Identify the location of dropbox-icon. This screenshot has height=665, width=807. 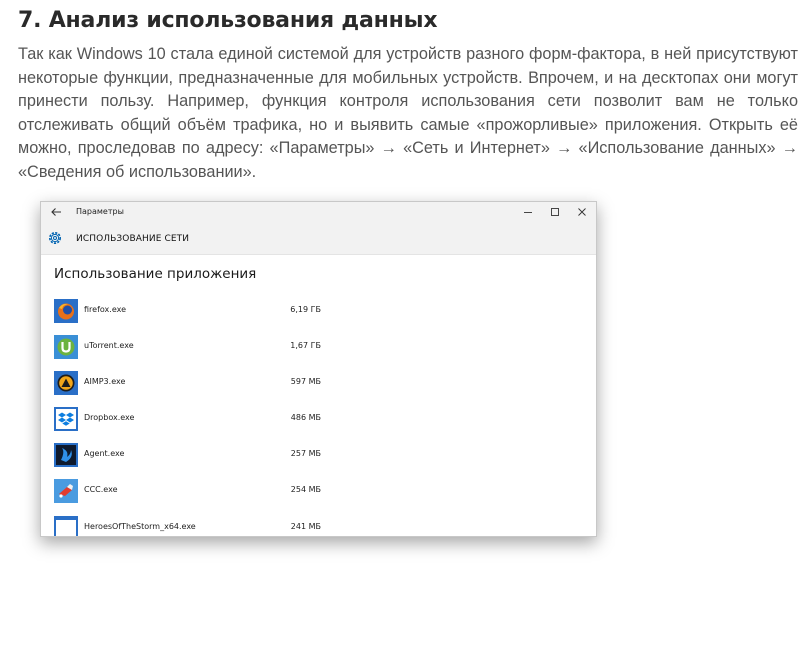
(66, 419).